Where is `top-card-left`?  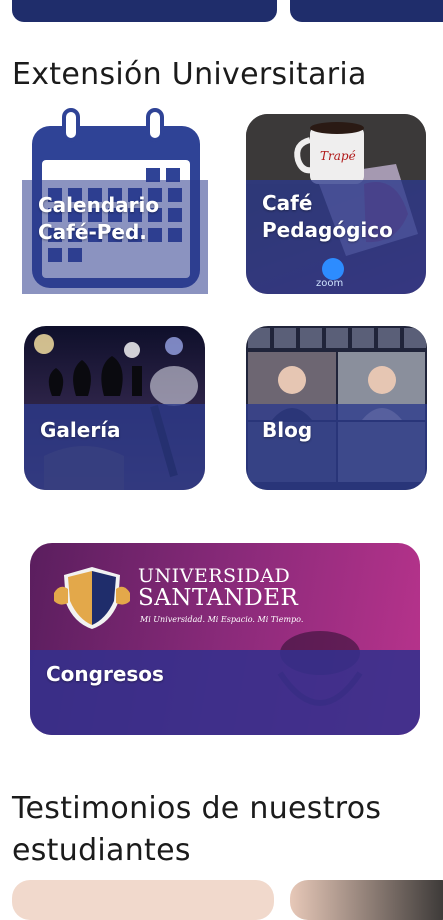 top-card-left is located at coordinates (144, 11).